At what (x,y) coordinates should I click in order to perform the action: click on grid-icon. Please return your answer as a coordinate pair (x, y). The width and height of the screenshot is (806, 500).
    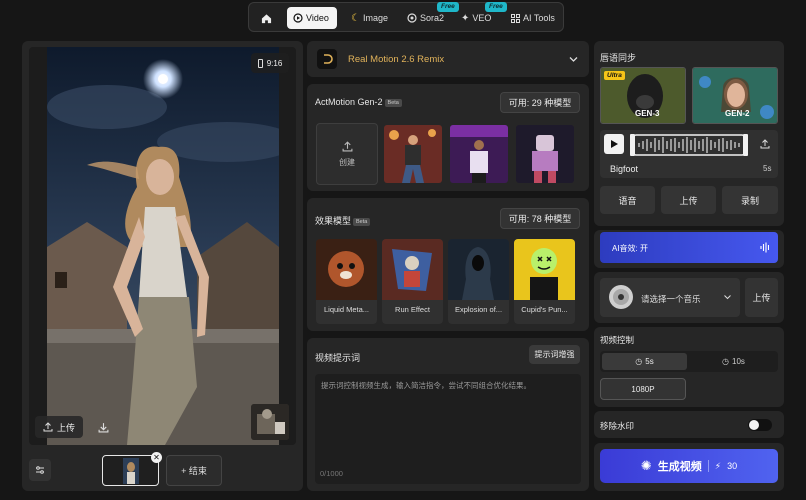
    Looking at the image, I should click on (515, 18).